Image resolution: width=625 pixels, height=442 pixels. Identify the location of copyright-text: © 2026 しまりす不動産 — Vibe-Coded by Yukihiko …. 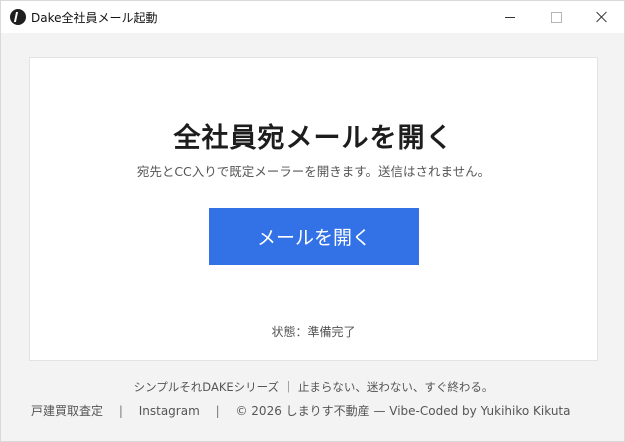
(403, 411).